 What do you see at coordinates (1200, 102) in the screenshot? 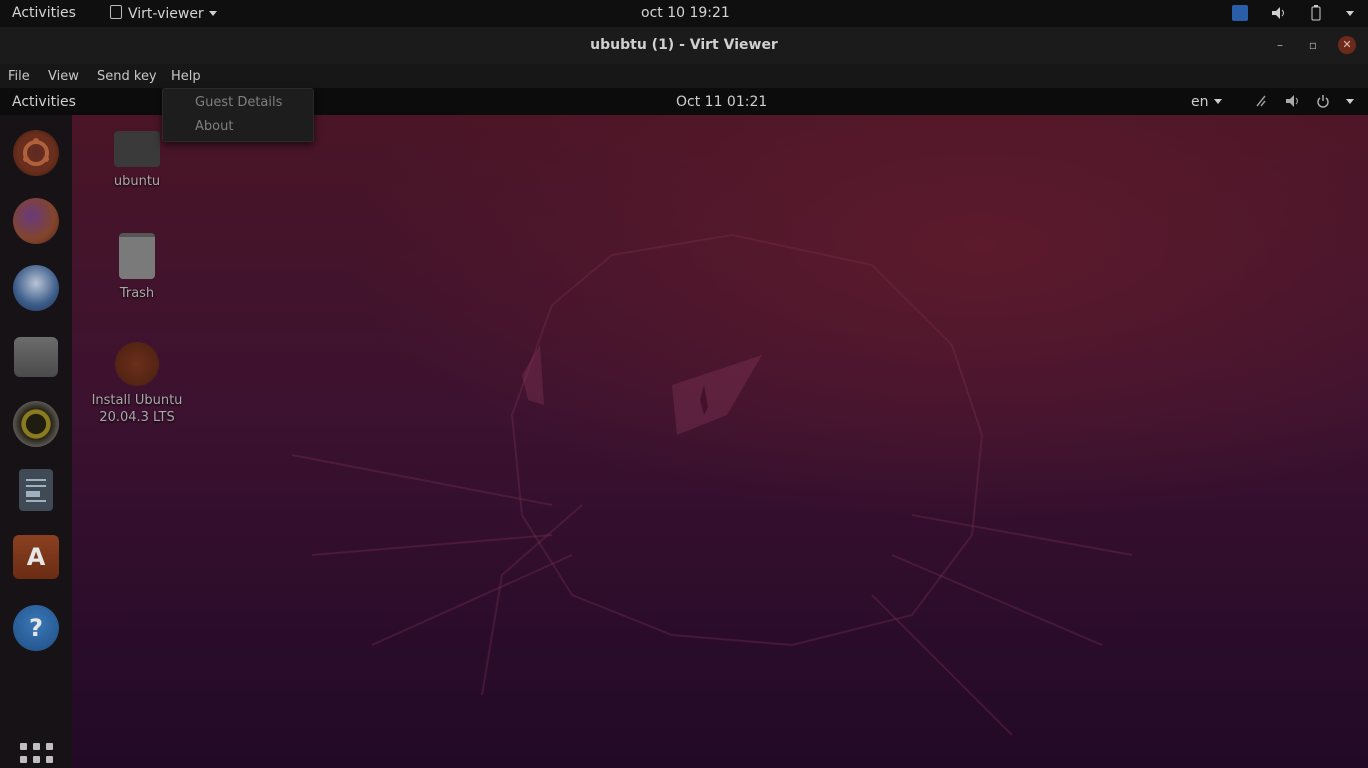
I see `language-label: en` at bounding box center [1200, 102].